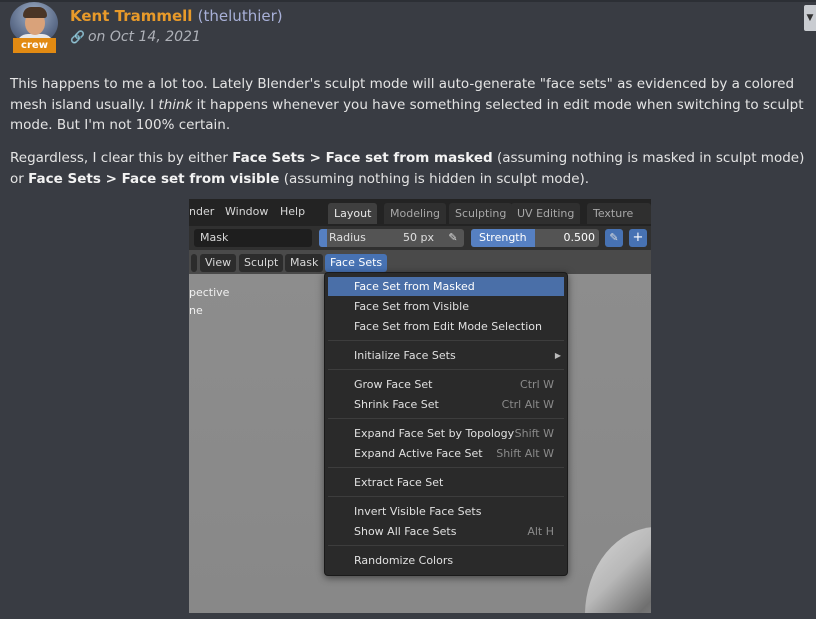 This screenshot has width=816, height=619. What do you see at coordinates (446, 355) in the screenshot?
I see `menu-item-initialize-face-sets: Initialize Face Sets ▶` at bounding box center [446, 355].